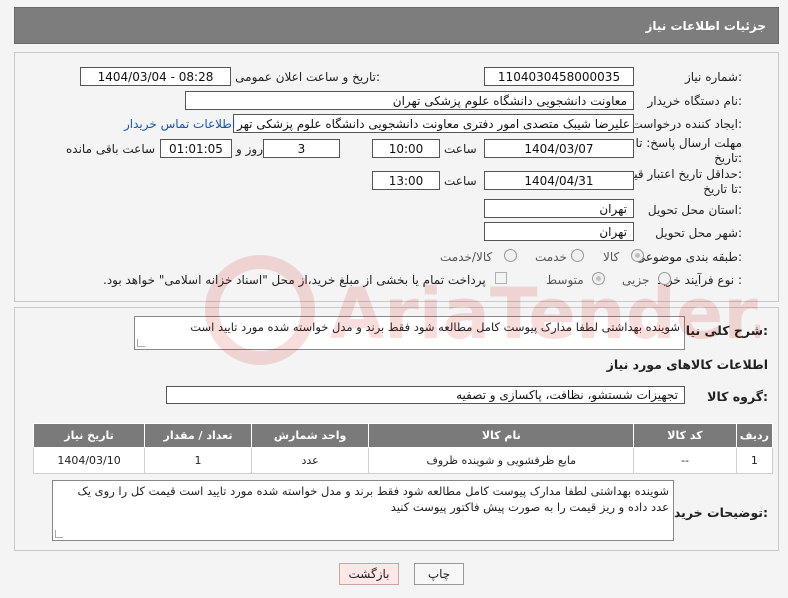  What do you see at coordinates (396, 25) in the screenshot?
I see `page-header: جزئیات اطلاعات نیاز` at bounding box center [396, 25].